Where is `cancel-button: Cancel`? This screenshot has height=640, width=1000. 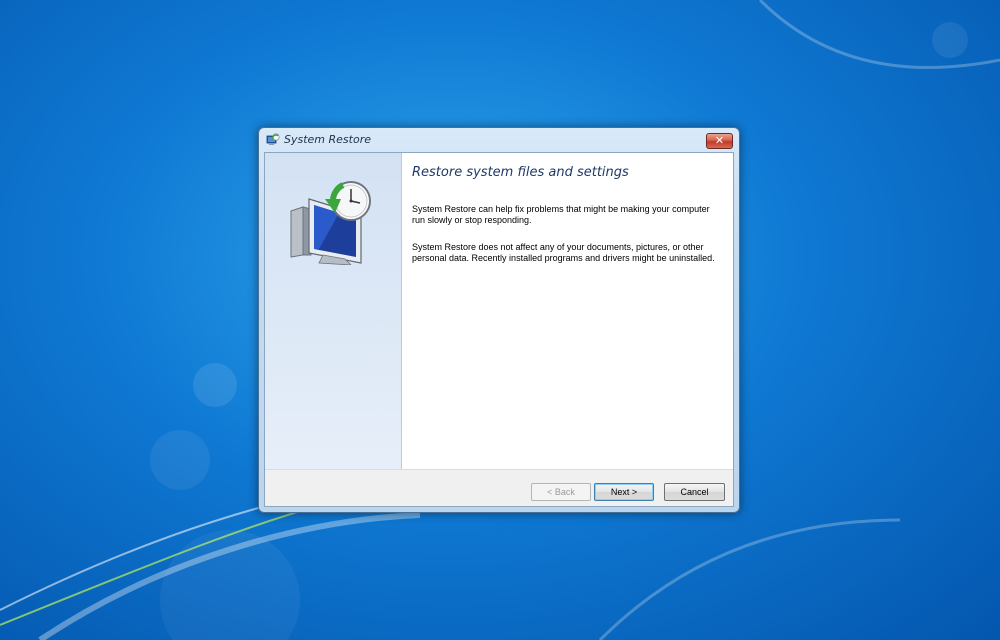
cancel-button: Cancel is located at coordinates (694, 492).